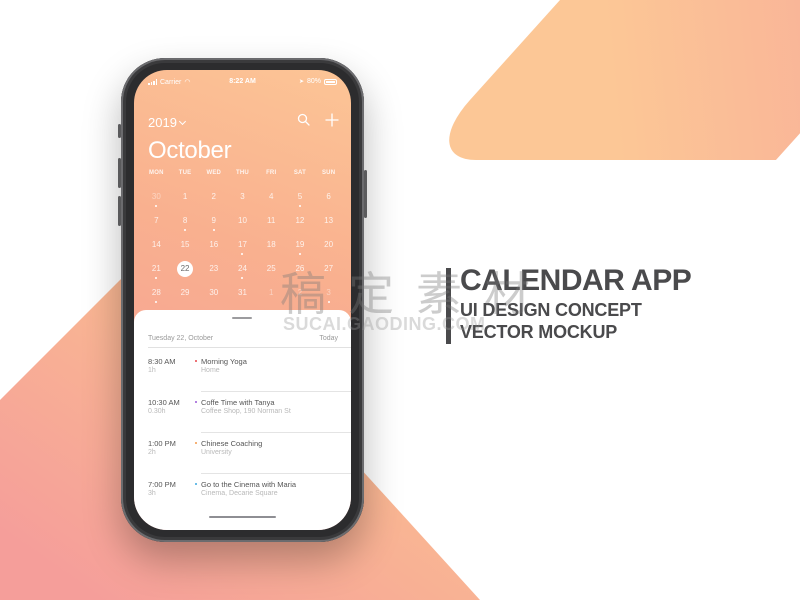  I want to click on calendar-day: 13, so click(328, 224).